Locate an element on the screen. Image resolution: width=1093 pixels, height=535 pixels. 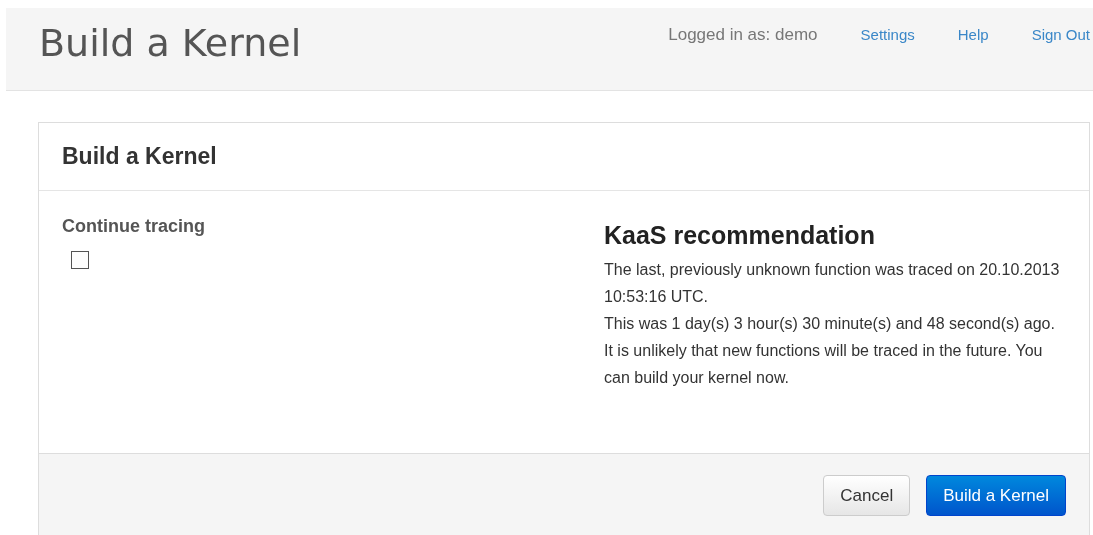
recommendation-text: This was 1 day(s) 3 hour(s) 30 minute(s) and 48 second(s) ago. is located at coordinates (830, 324).